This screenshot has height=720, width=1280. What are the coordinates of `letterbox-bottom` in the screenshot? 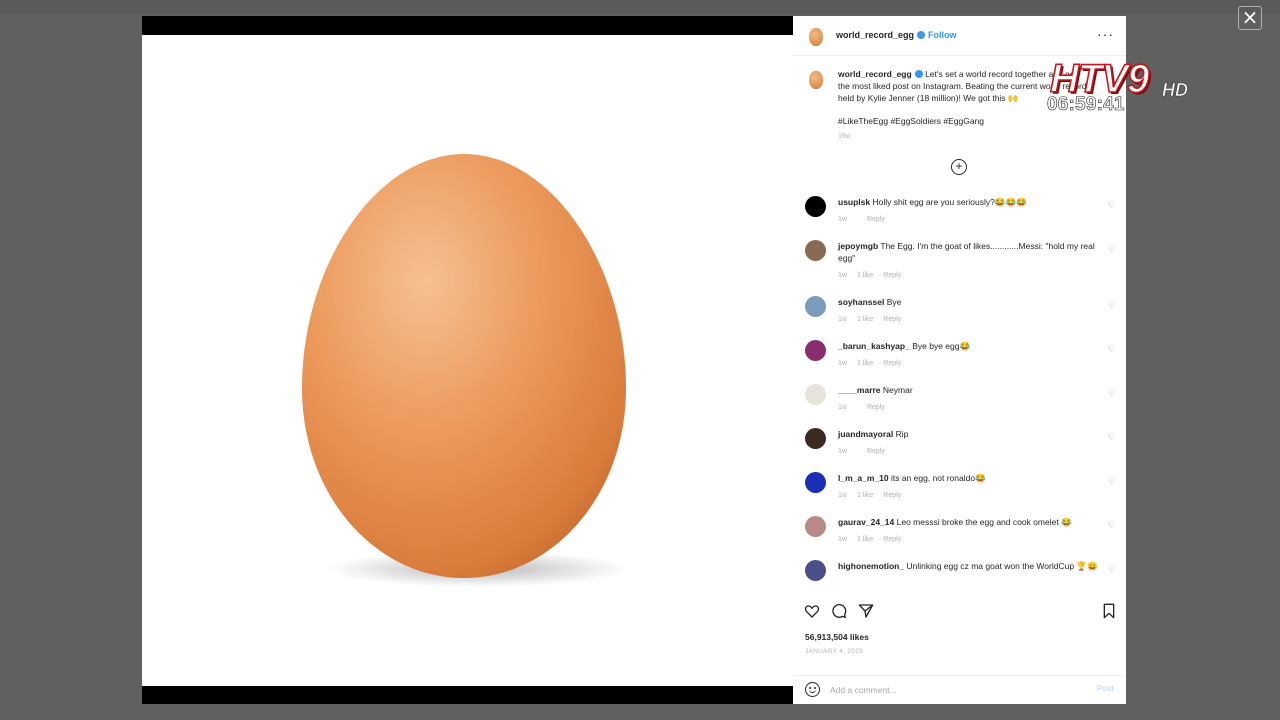 It's located at (467, 695).